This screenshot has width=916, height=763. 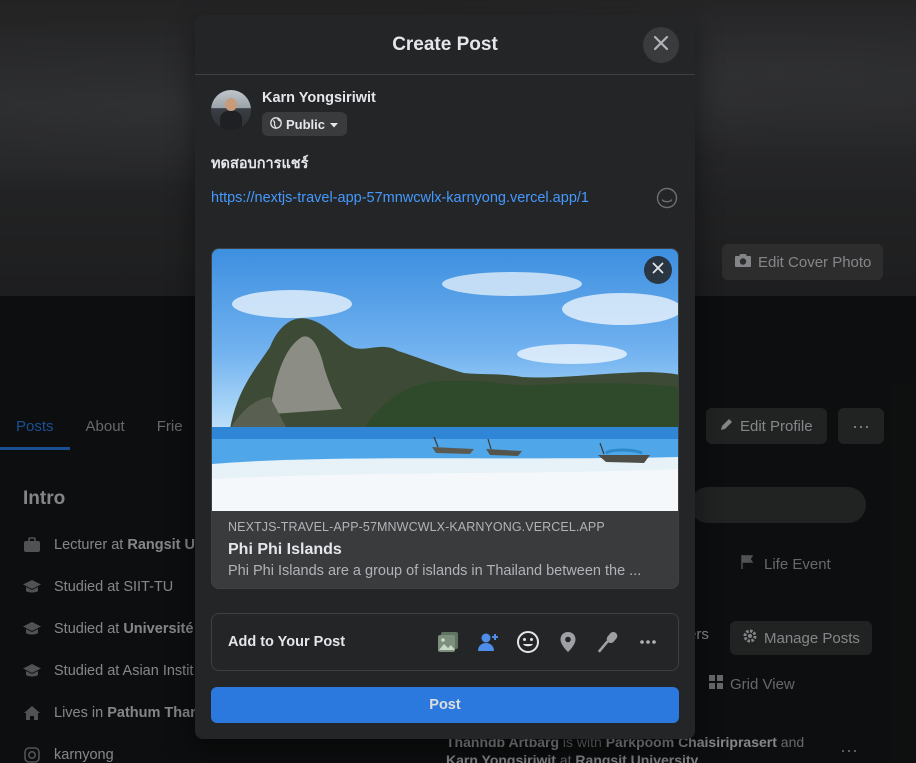 I want to click on feeling-icon, so click(x=528, y=642).